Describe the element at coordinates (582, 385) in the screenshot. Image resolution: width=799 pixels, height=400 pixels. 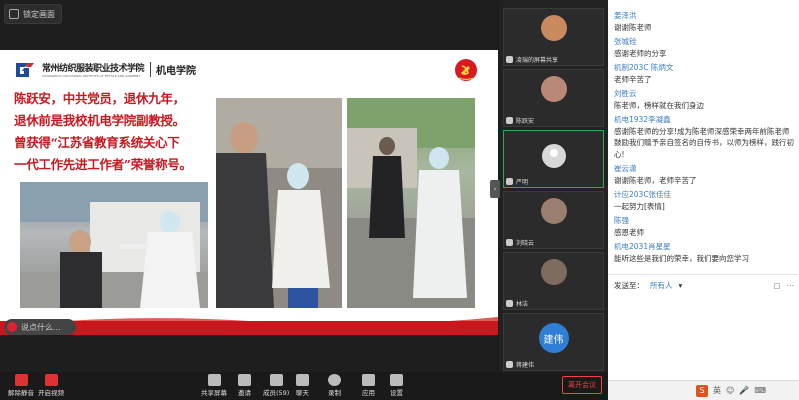
I see `leave-meeting-button: 离开会议` at that location.